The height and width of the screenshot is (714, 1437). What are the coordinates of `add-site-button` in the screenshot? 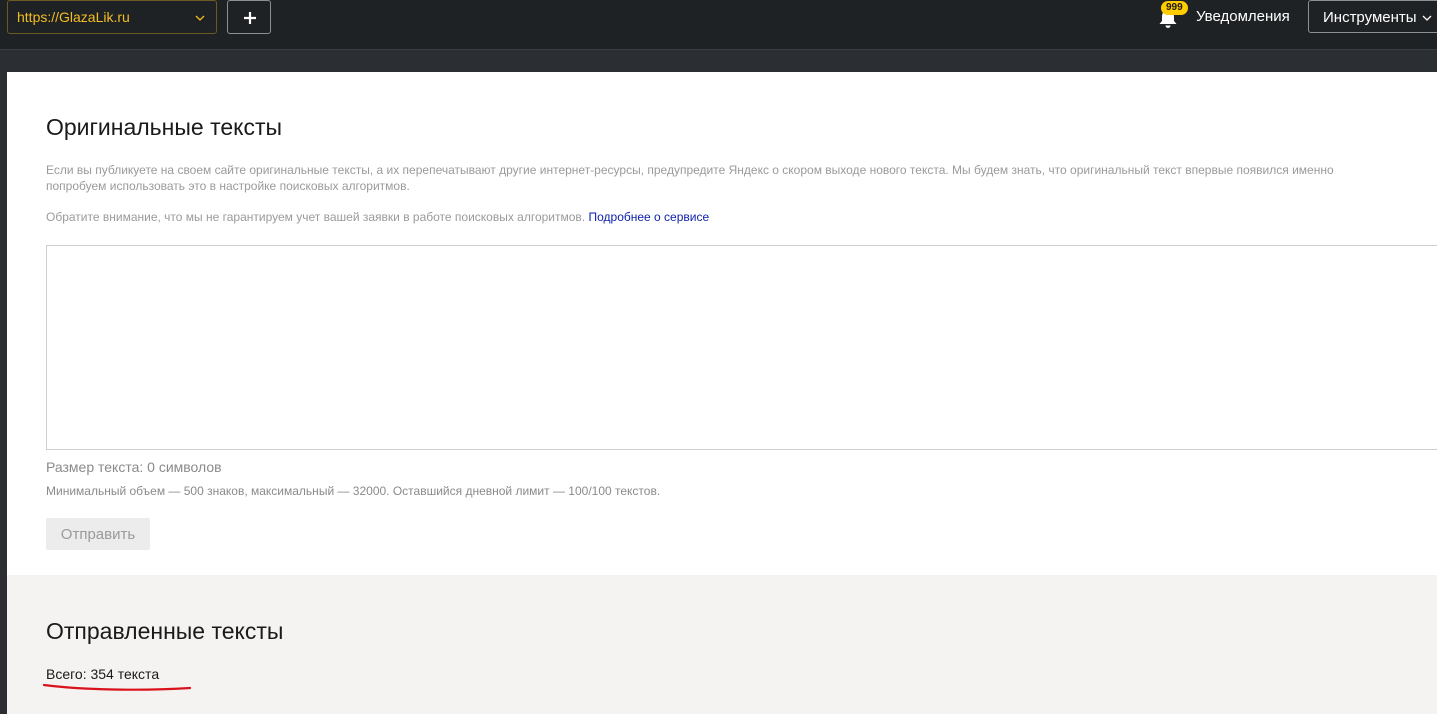 It's located at (249, 17).